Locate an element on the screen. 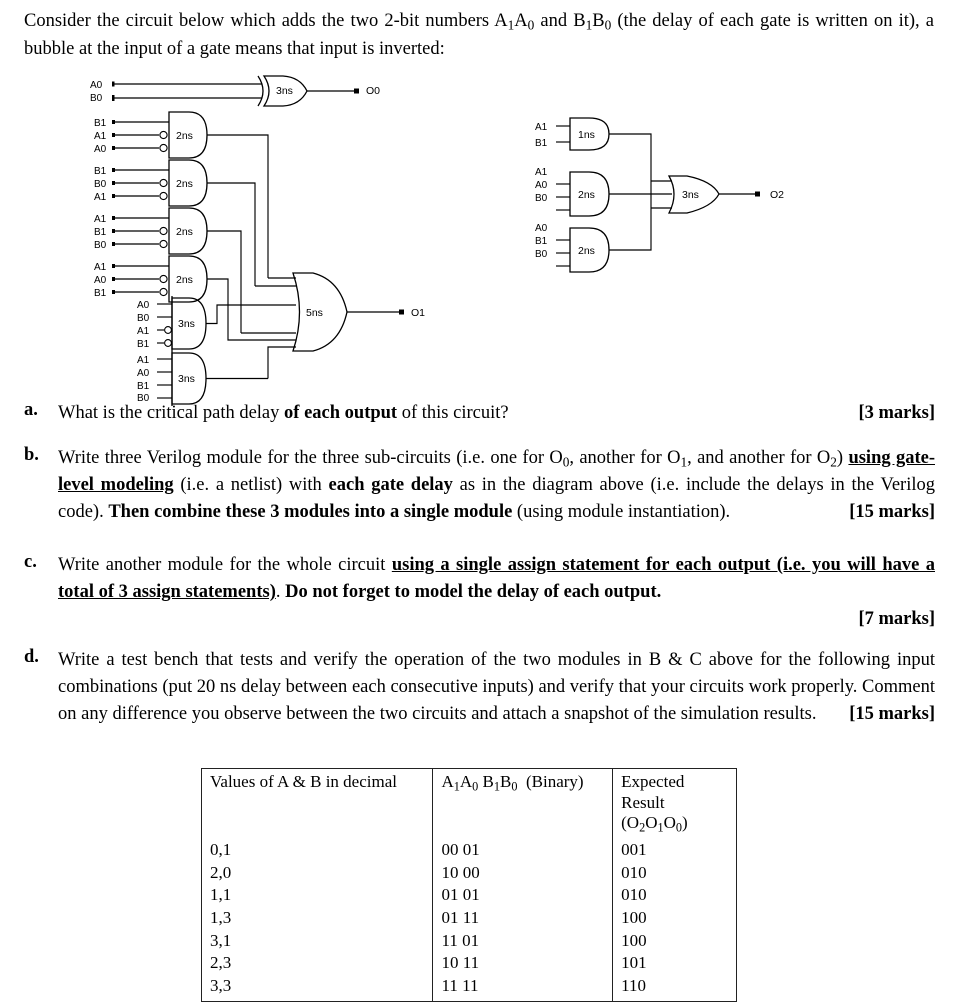 The height and width of the screenshot is (1002, 959). question-marker-a: a. is located at coordinates (31, 410).